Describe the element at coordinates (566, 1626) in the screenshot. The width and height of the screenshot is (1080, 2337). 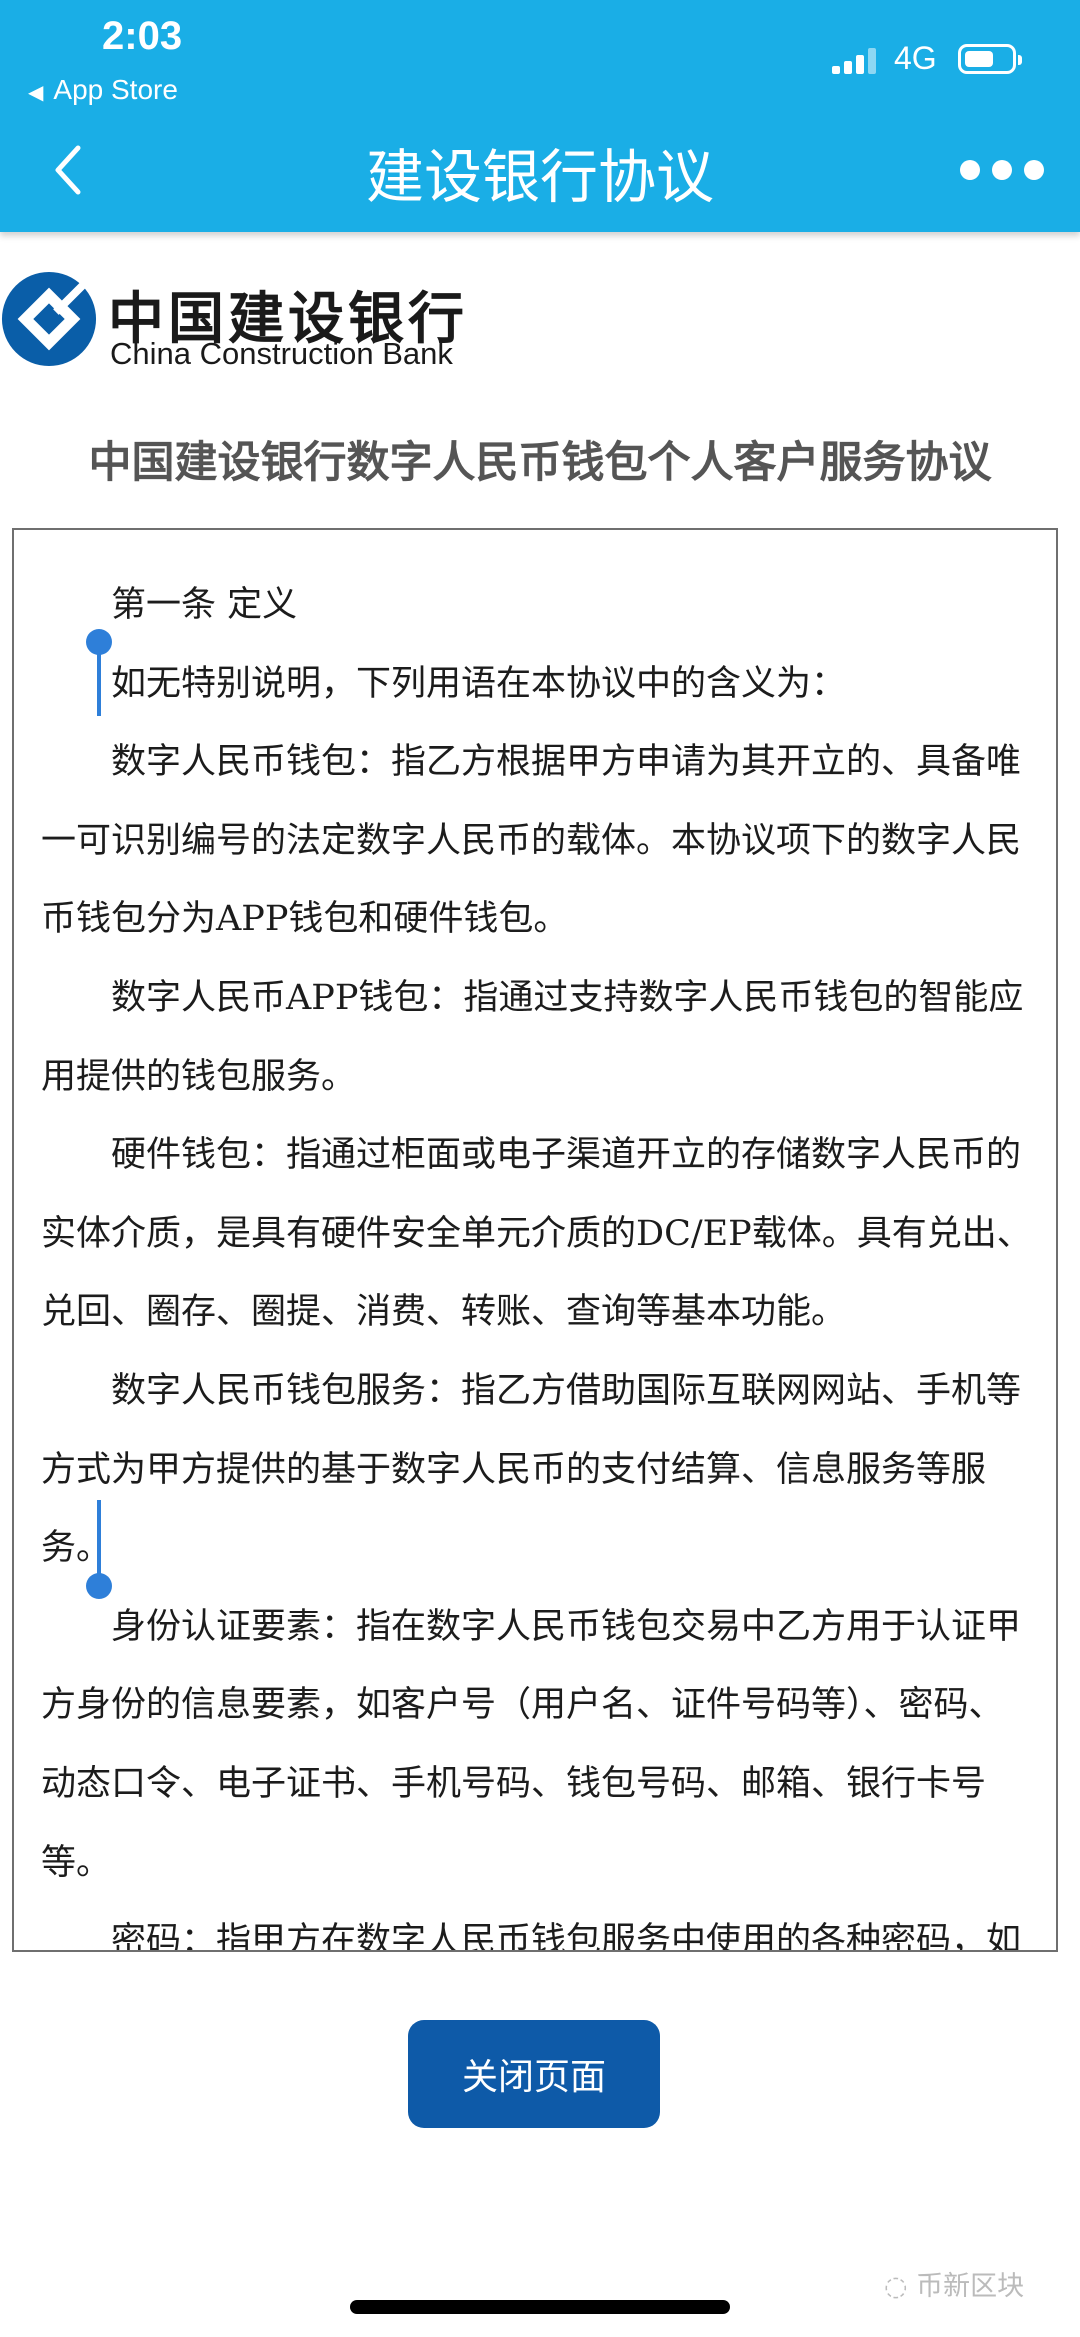
I see `agreement-line: 身份认证要素：指在数字人民币钱包交易中乙方用于认证甲` at that location.